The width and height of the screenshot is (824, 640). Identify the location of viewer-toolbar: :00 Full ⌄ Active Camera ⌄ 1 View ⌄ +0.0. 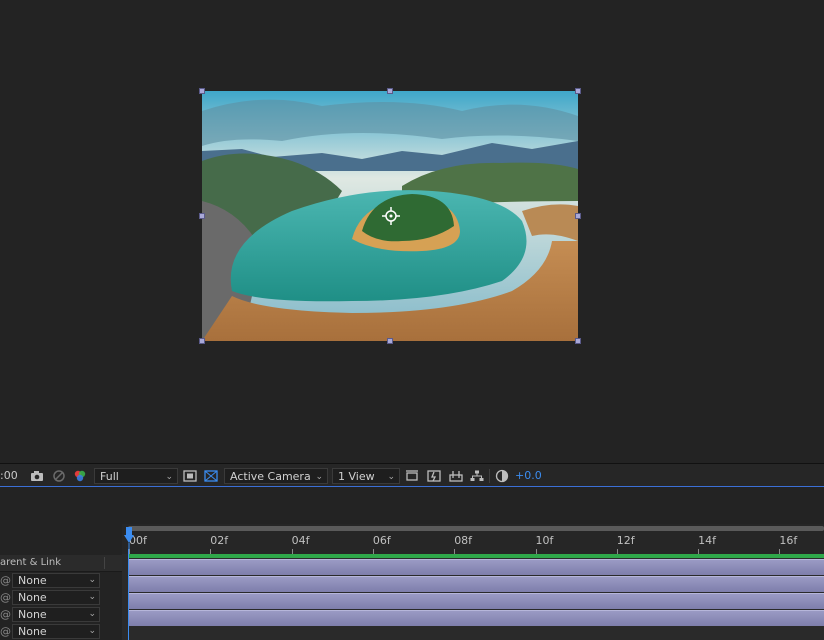
(412, 475).